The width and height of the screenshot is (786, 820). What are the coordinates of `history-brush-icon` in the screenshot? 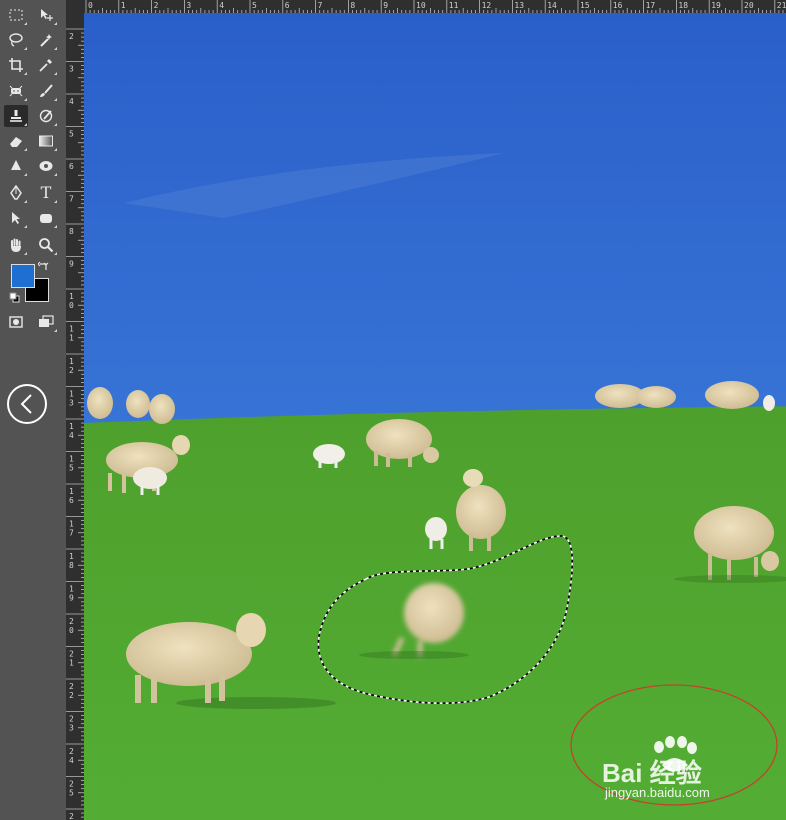 It's located at (46, 116).